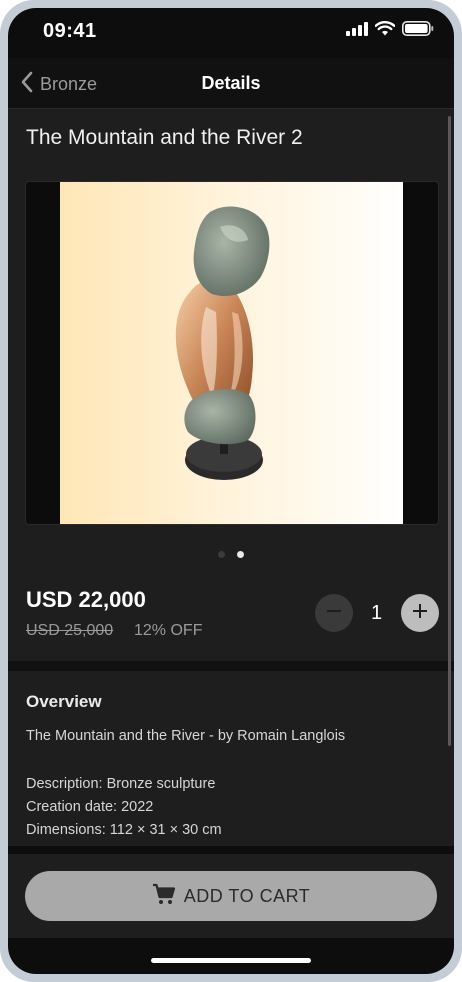 The width and height of the screenshot is (462, 982). What do you see at coordinates (231, 960) in the screenshot?
I see `home-indicator` at bounding box center [231, 960].